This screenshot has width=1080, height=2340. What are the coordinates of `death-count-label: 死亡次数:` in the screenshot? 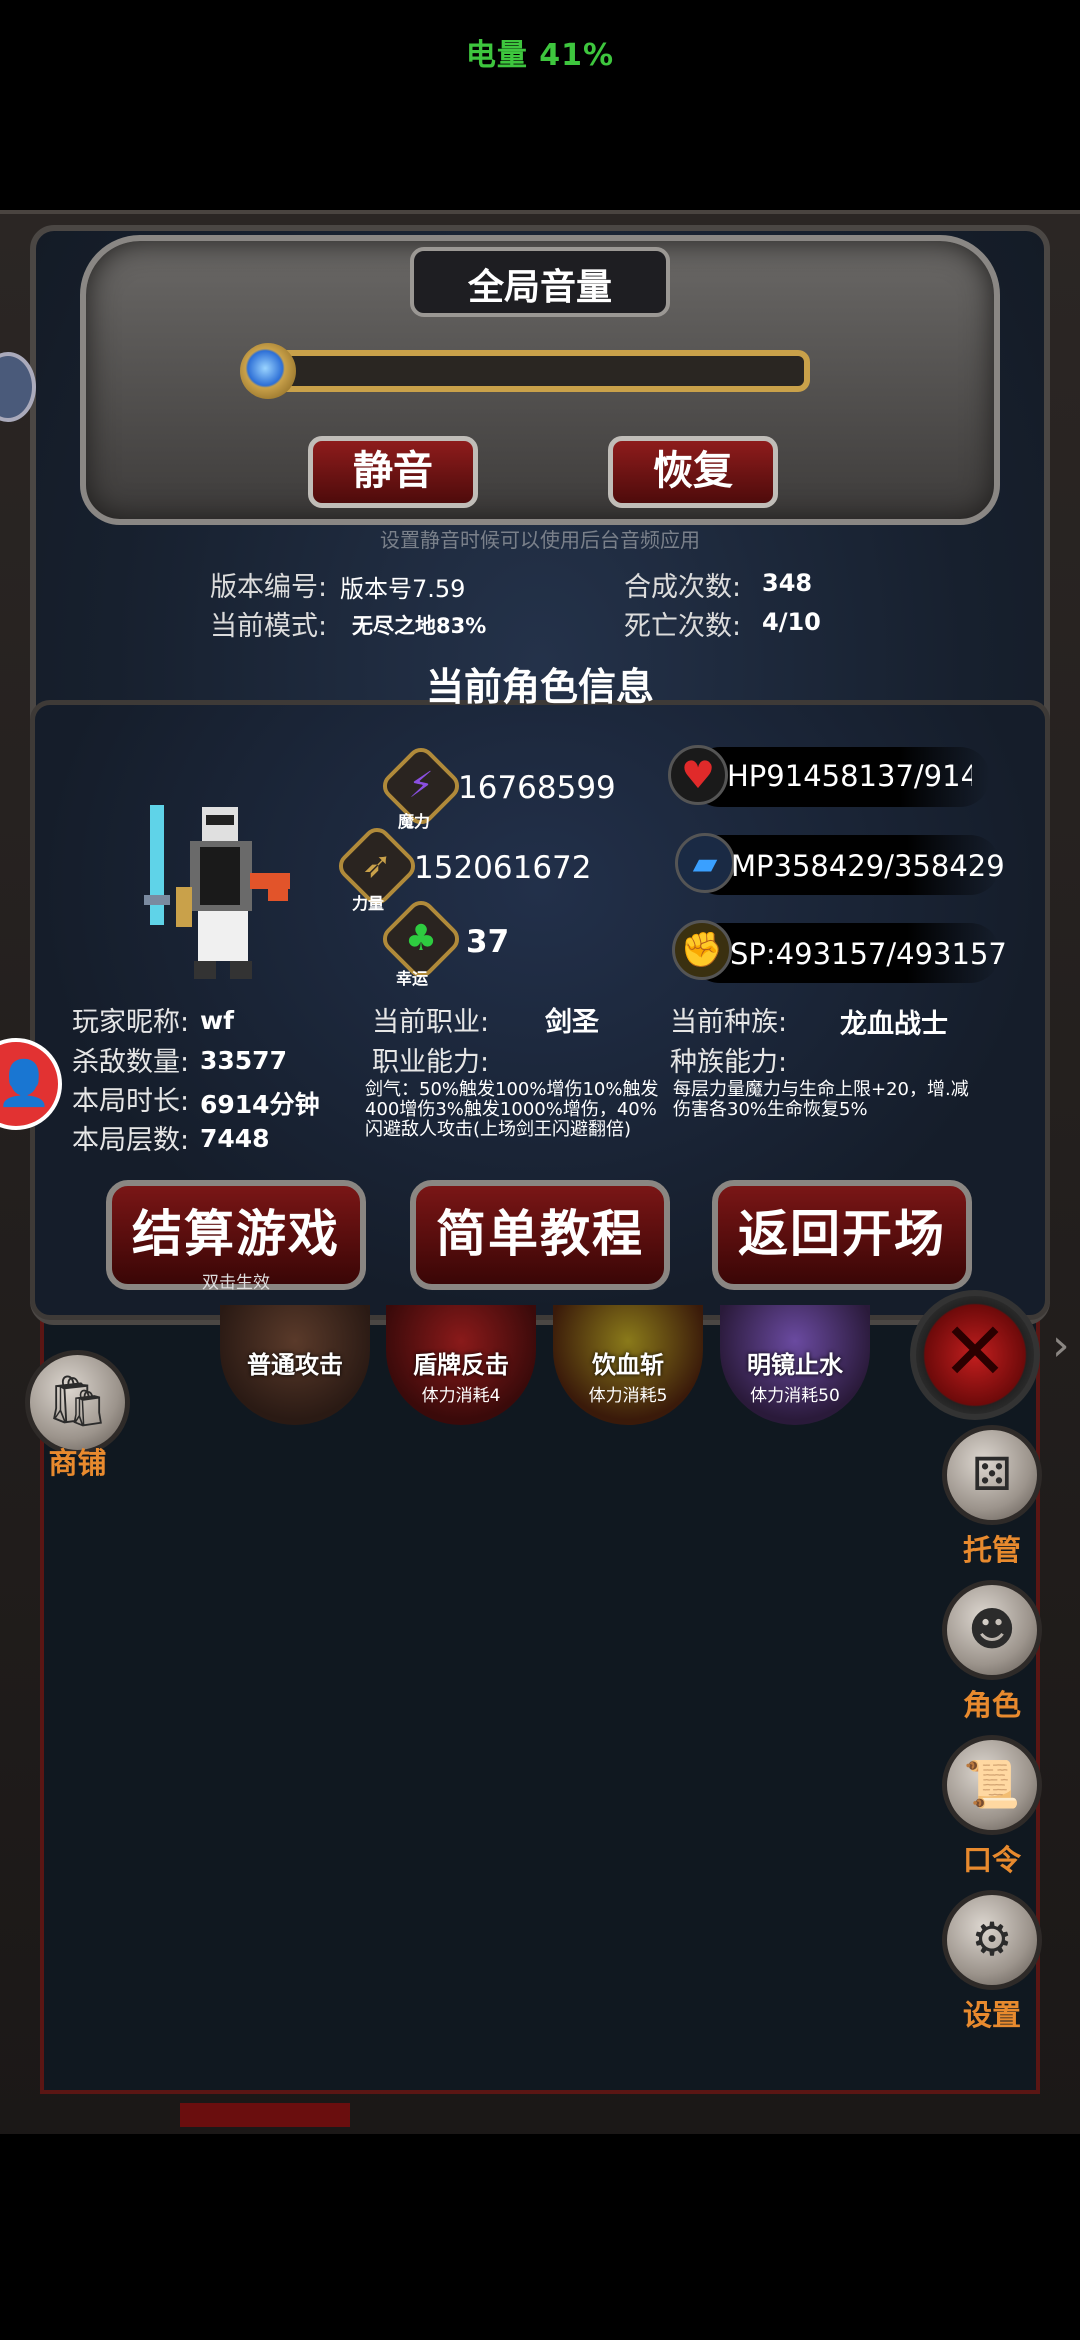 It's located at (683, 626).